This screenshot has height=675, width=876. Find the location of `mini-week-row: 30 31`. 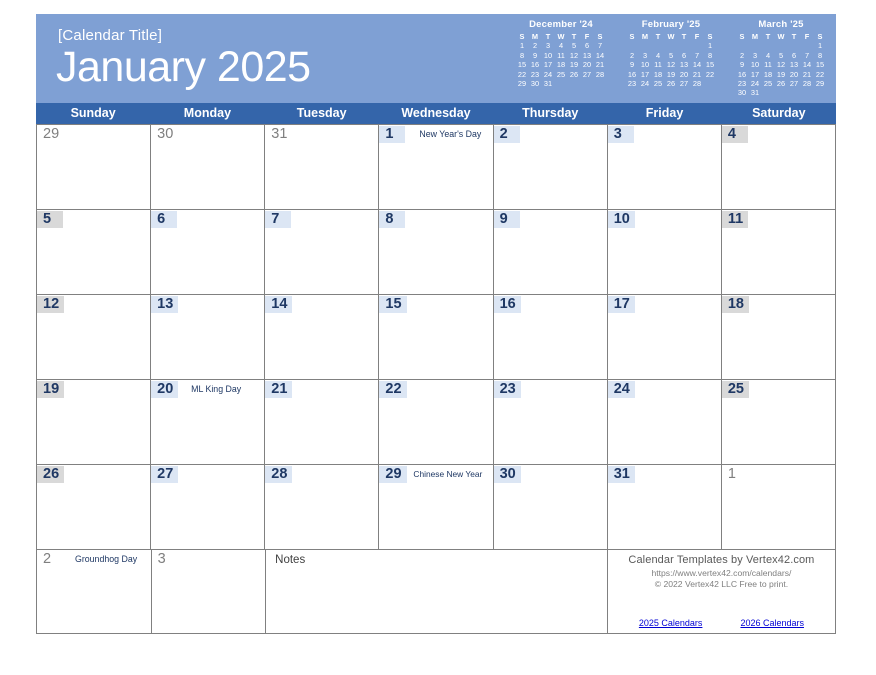

mini-week-row: 30 31 is located at coordinates (781, 92).